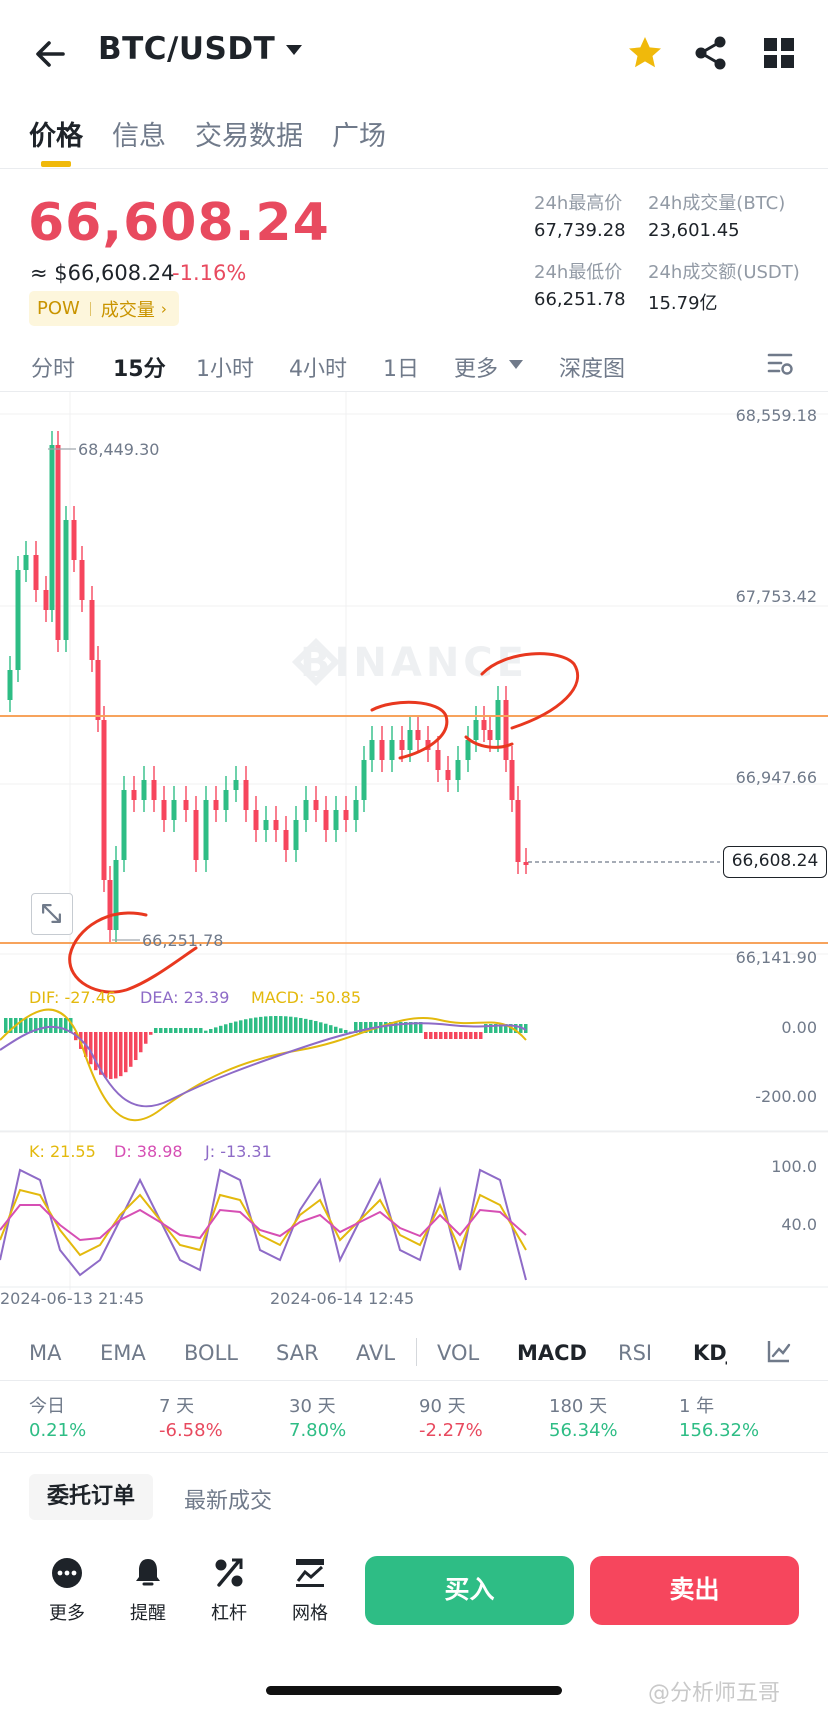  I want to click on percent-icon, so click(229, 1572).